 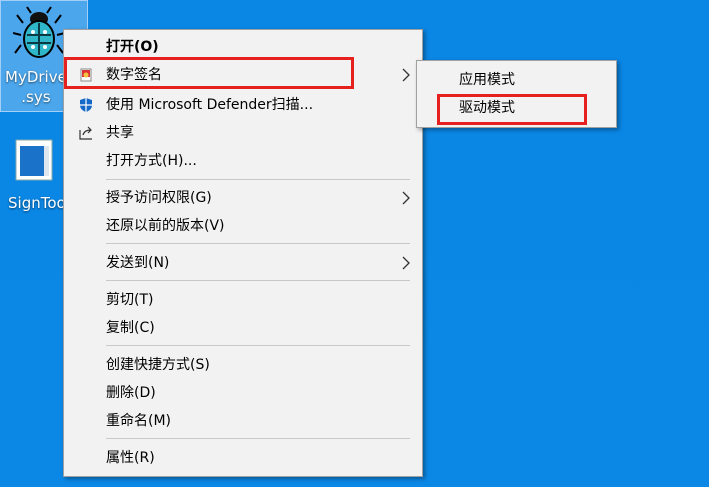 I want to click on desktop-icon-label-ext: .sys, so click(x=36, y=97).